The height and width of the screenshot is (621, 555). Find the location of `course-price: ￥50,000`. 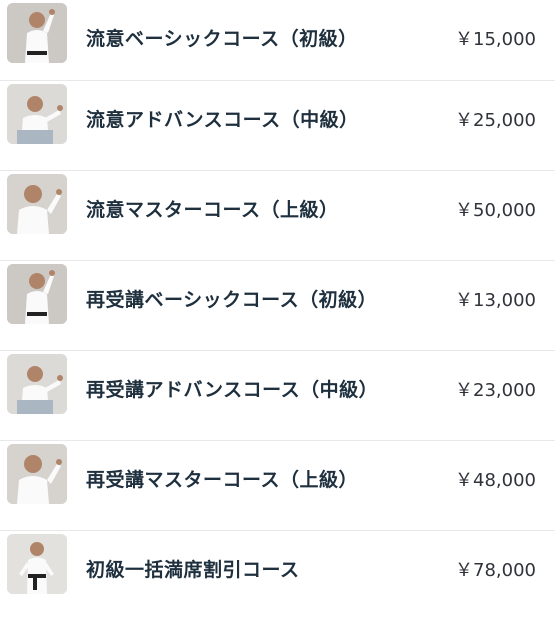

course-price: ￥50,000 is located at coordinates (495, 210).